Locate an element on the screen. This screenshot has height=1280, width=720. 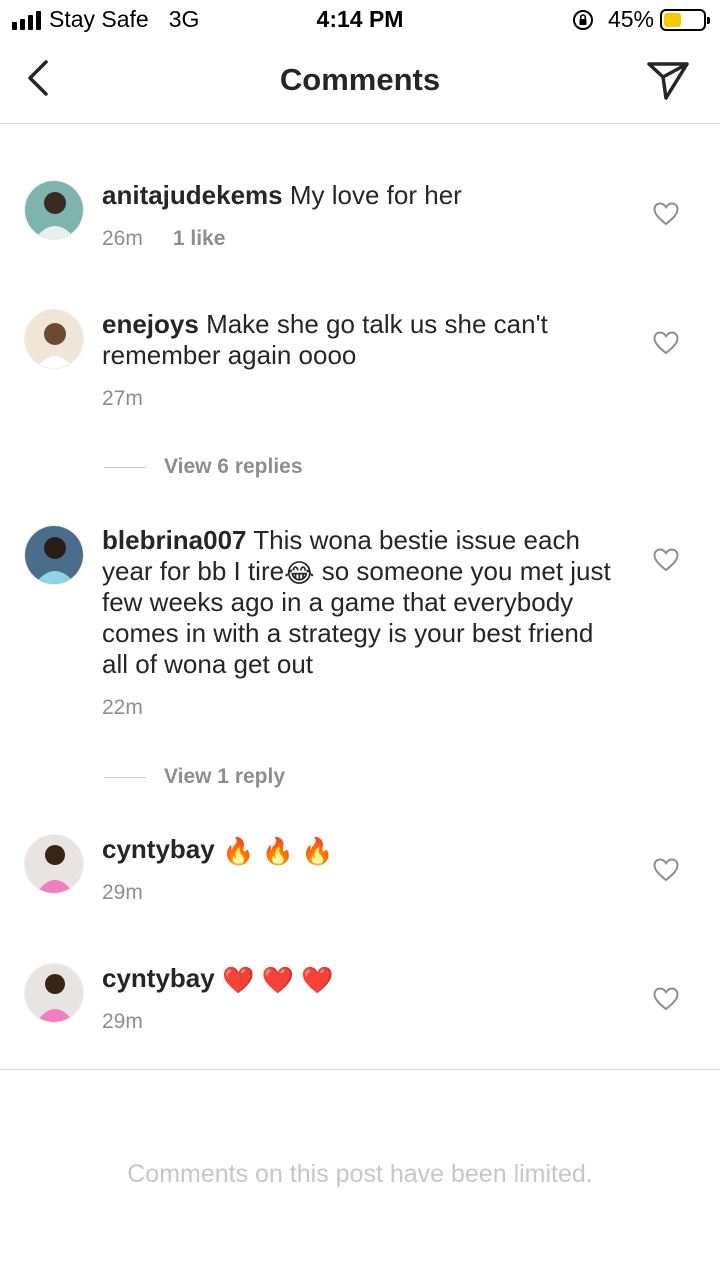
rotation-lock-icon is located at coordinates (582, 19).